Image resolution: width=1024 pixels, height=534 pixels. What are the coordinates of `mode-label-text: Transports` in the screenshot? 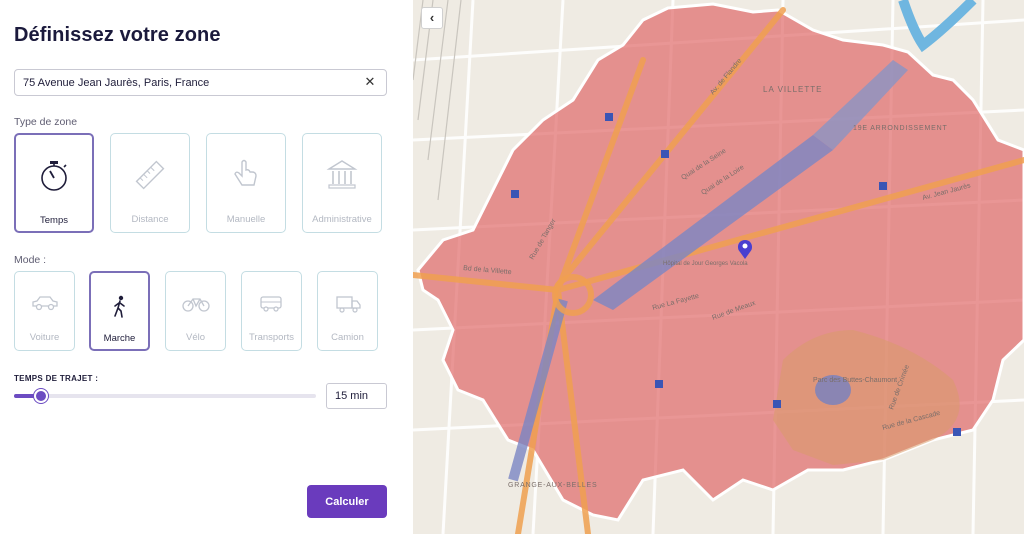 It's located at (271, 337).